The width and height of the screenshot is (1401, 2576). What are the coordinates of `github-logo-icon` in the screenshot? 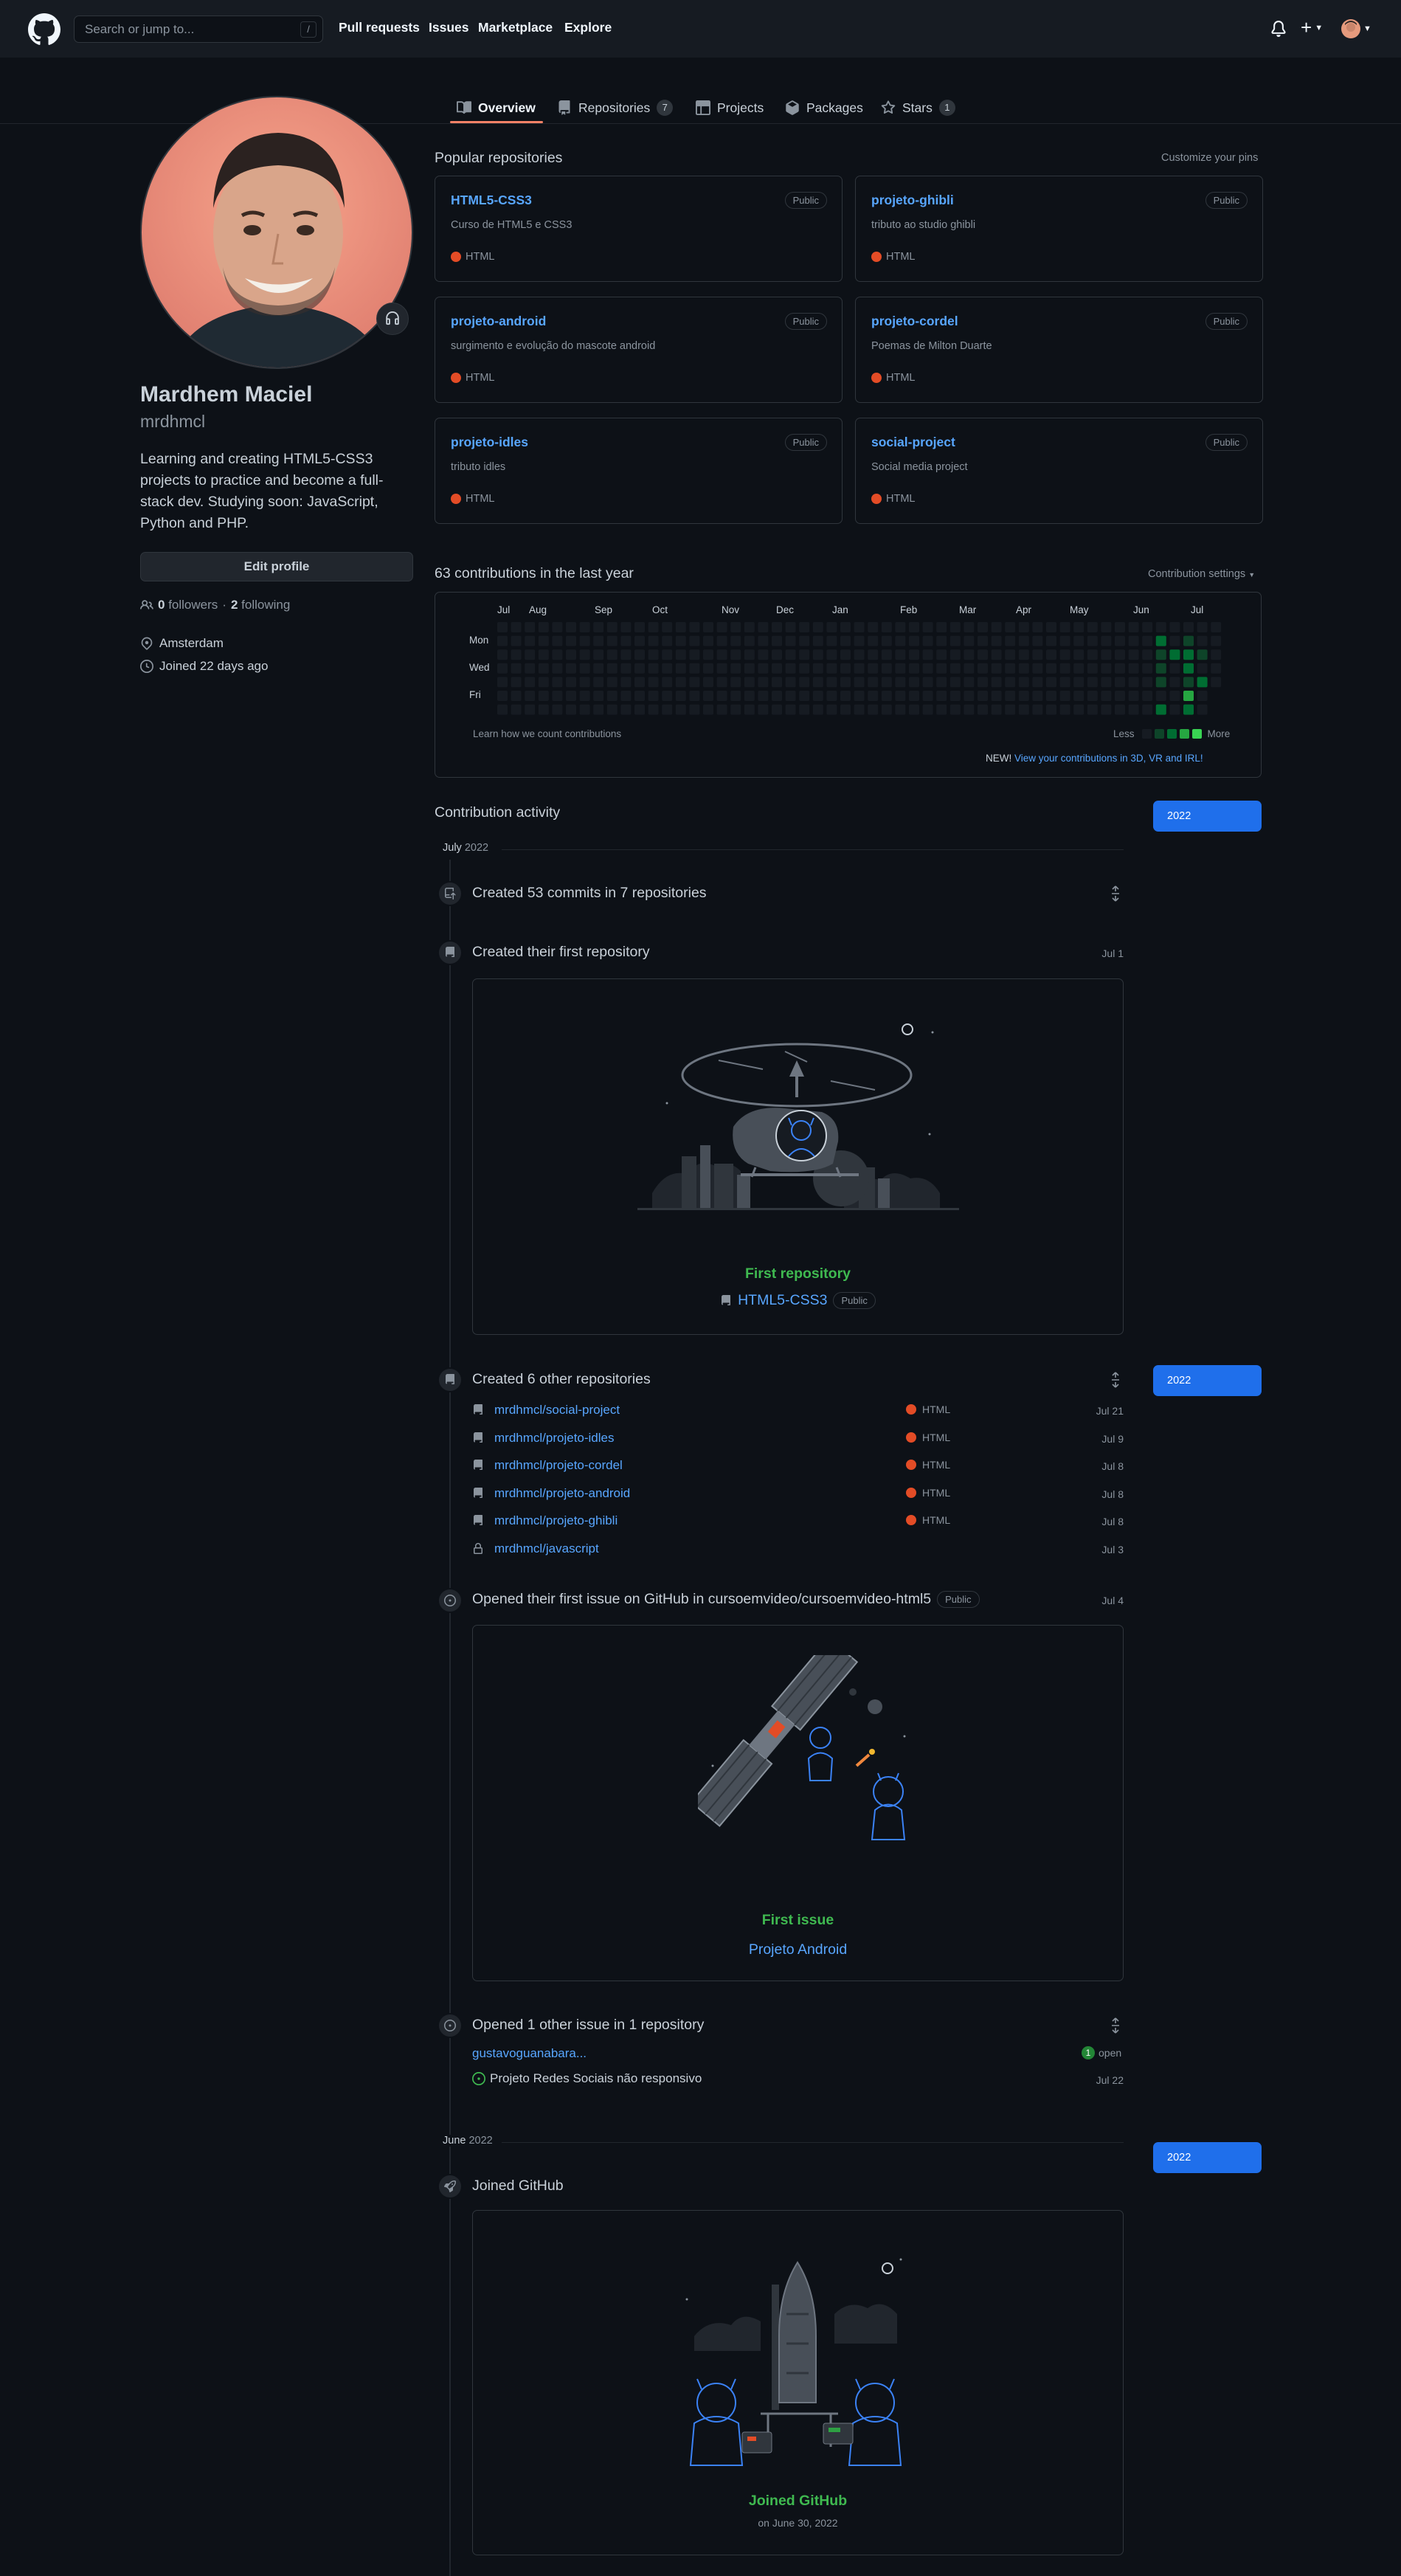 It's located at (44, 29).